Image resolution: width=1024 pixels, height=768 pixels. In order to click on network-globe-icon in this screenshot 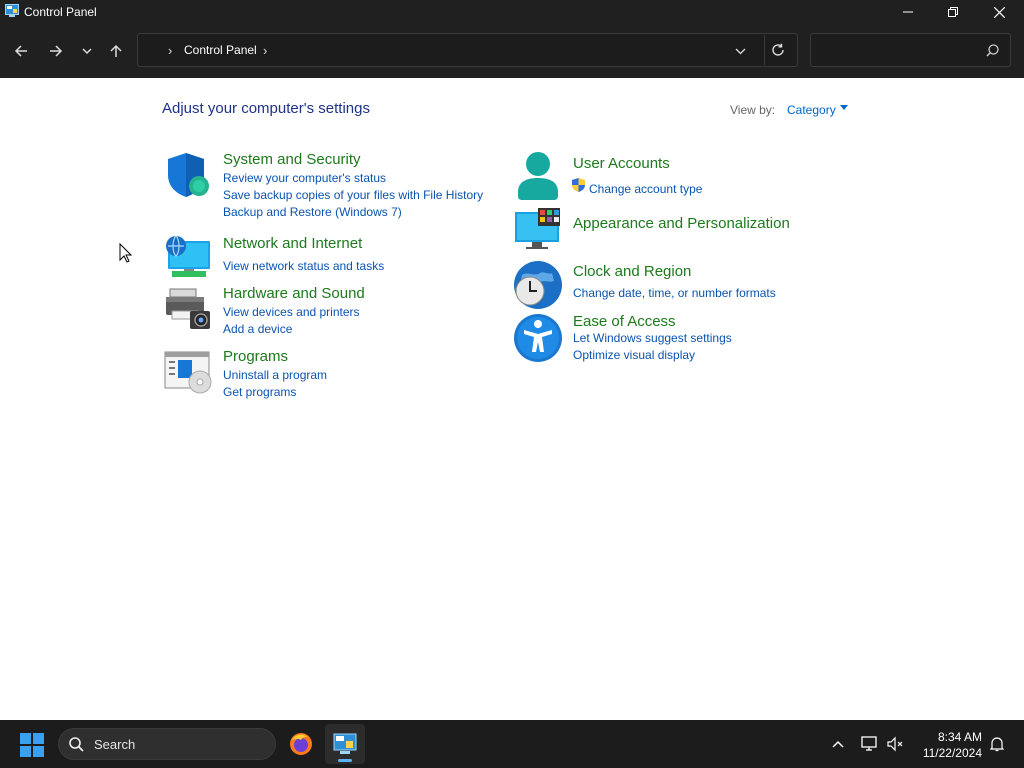, I will do `click(188, 259)`.